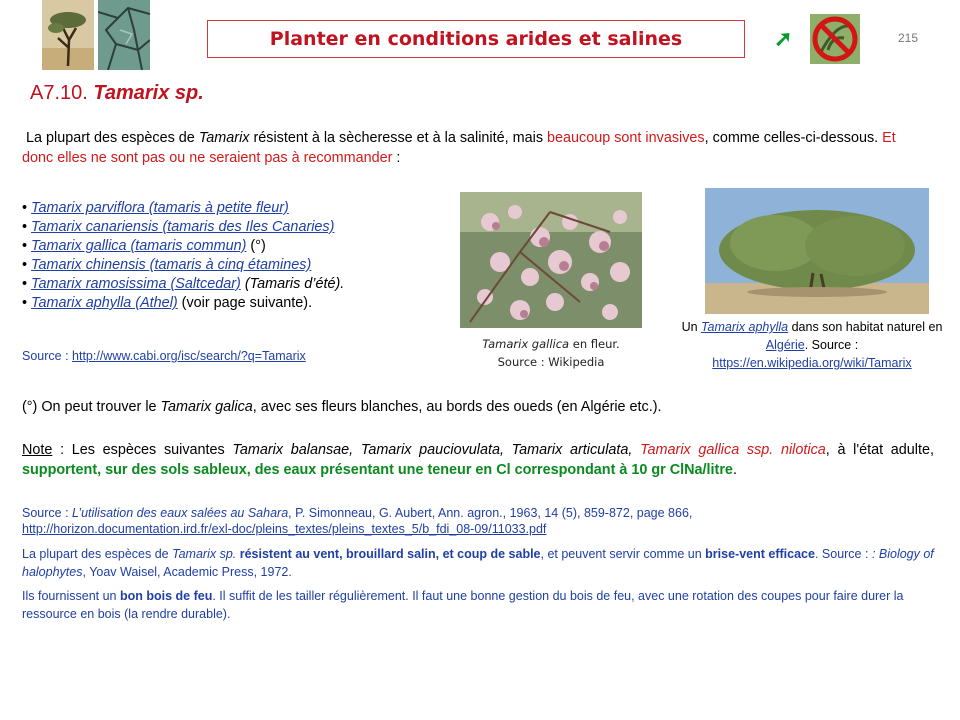 The image size is (960, 720). What do you see at coordinates (142, 450) in the screenshot?
I see `note-text: : Les espèces suivantes` at bounding box center [142, 450].